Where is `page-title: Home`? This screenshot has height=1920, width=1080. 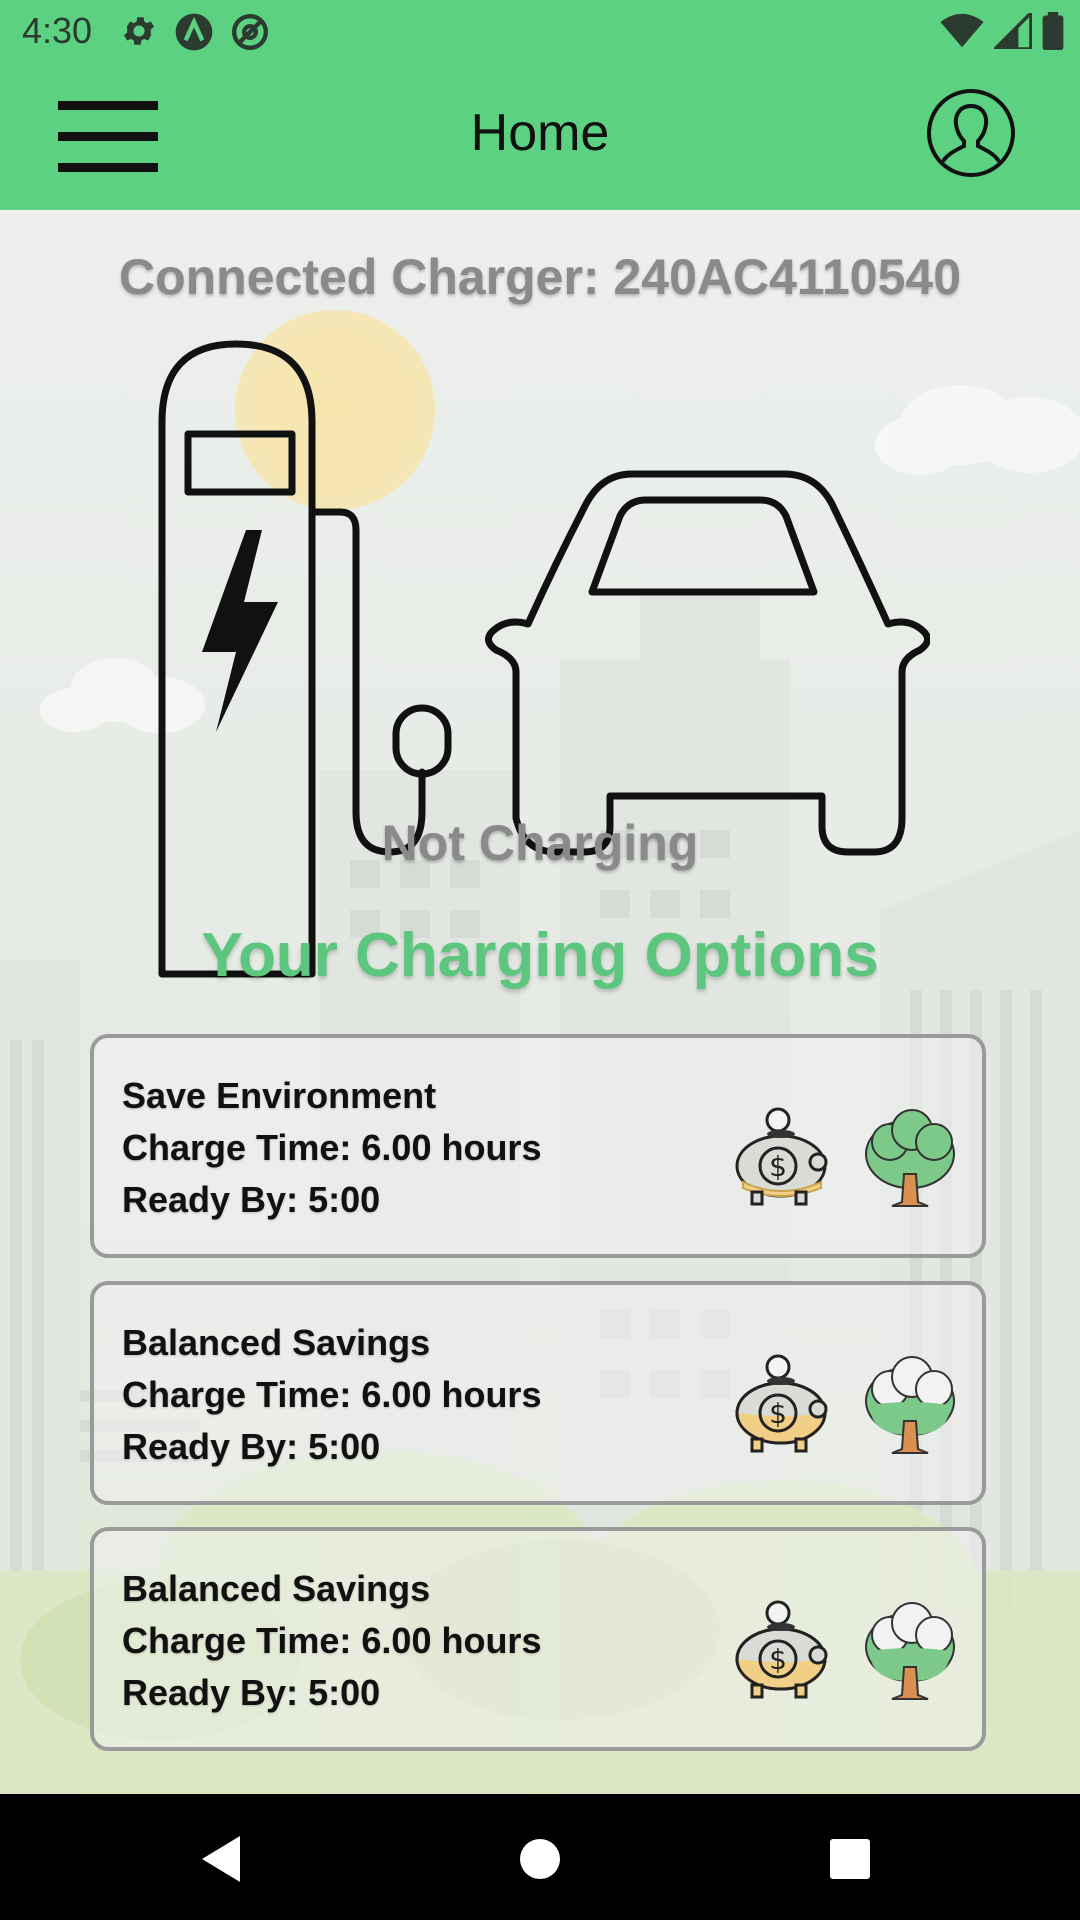
page-title: Home is located at coordinates (540, 133).